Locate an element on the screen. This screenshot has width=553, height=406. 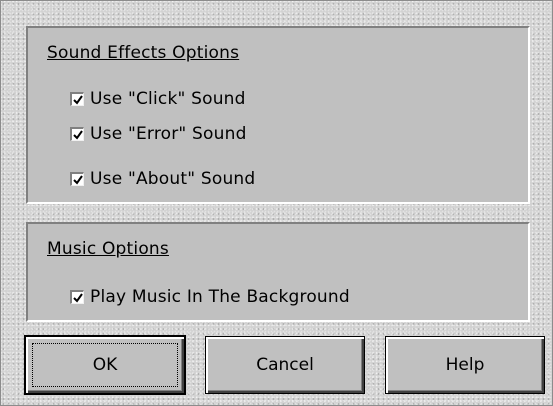
click-sound-option: Use "Click" Sound is located at coordinates (158, 99).